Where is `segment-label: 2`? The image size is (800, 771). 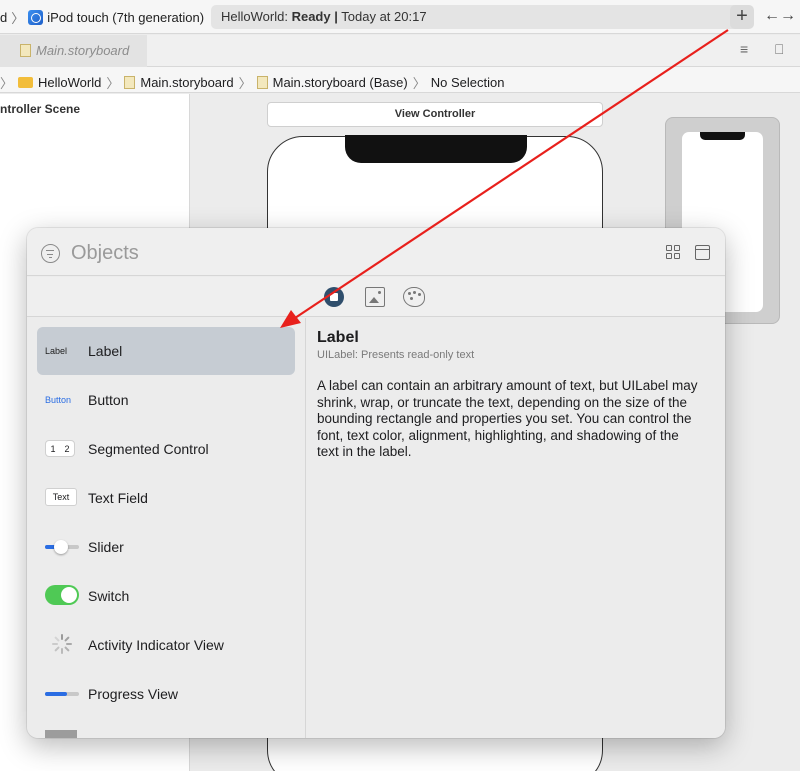
segment-label: 2 is located at coordinates (67, 448).